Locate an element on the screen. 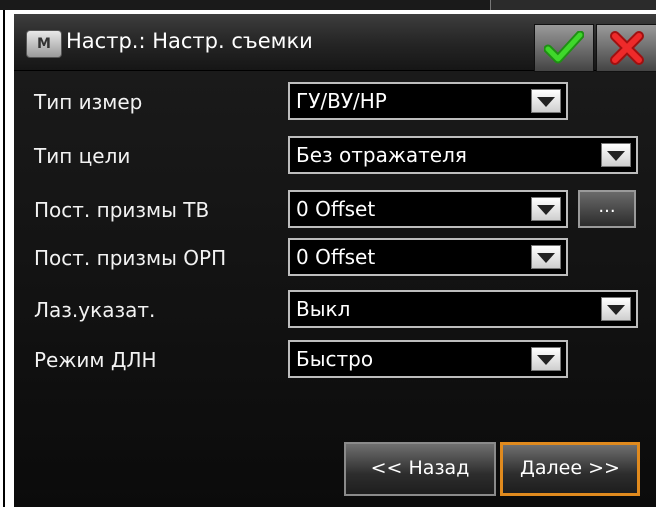  back-button: << Назад is located at coordinates (420, 469).